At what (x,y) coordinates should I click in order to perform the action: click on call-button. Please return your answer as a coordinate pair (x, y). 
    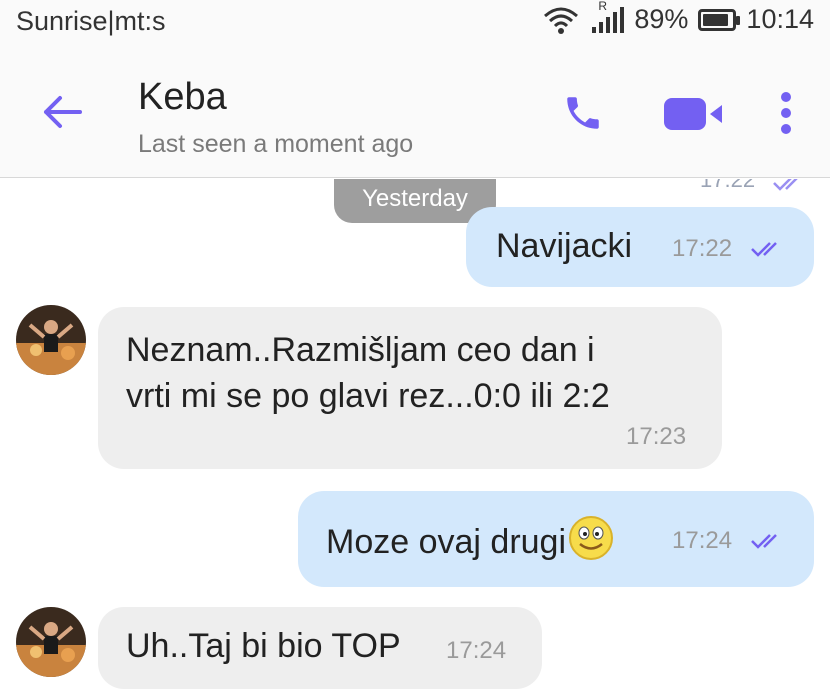
    Looking at the image, I should click on (583, 113).